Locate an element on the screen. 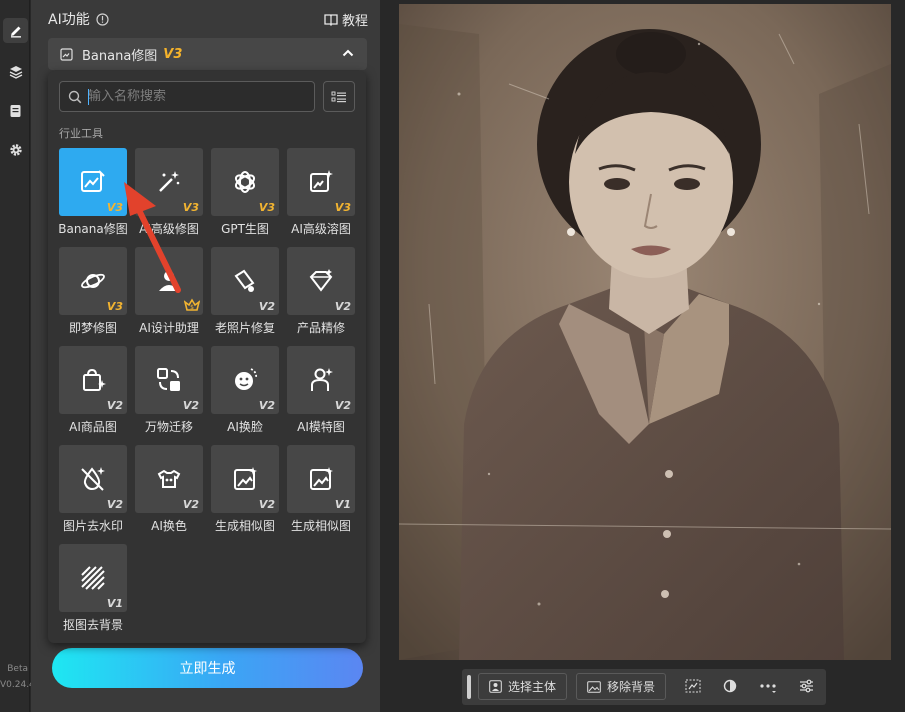 Image resolution: width=905 pixels, height=712 pixels. cutout-icon is located at coordinates (93, 578).